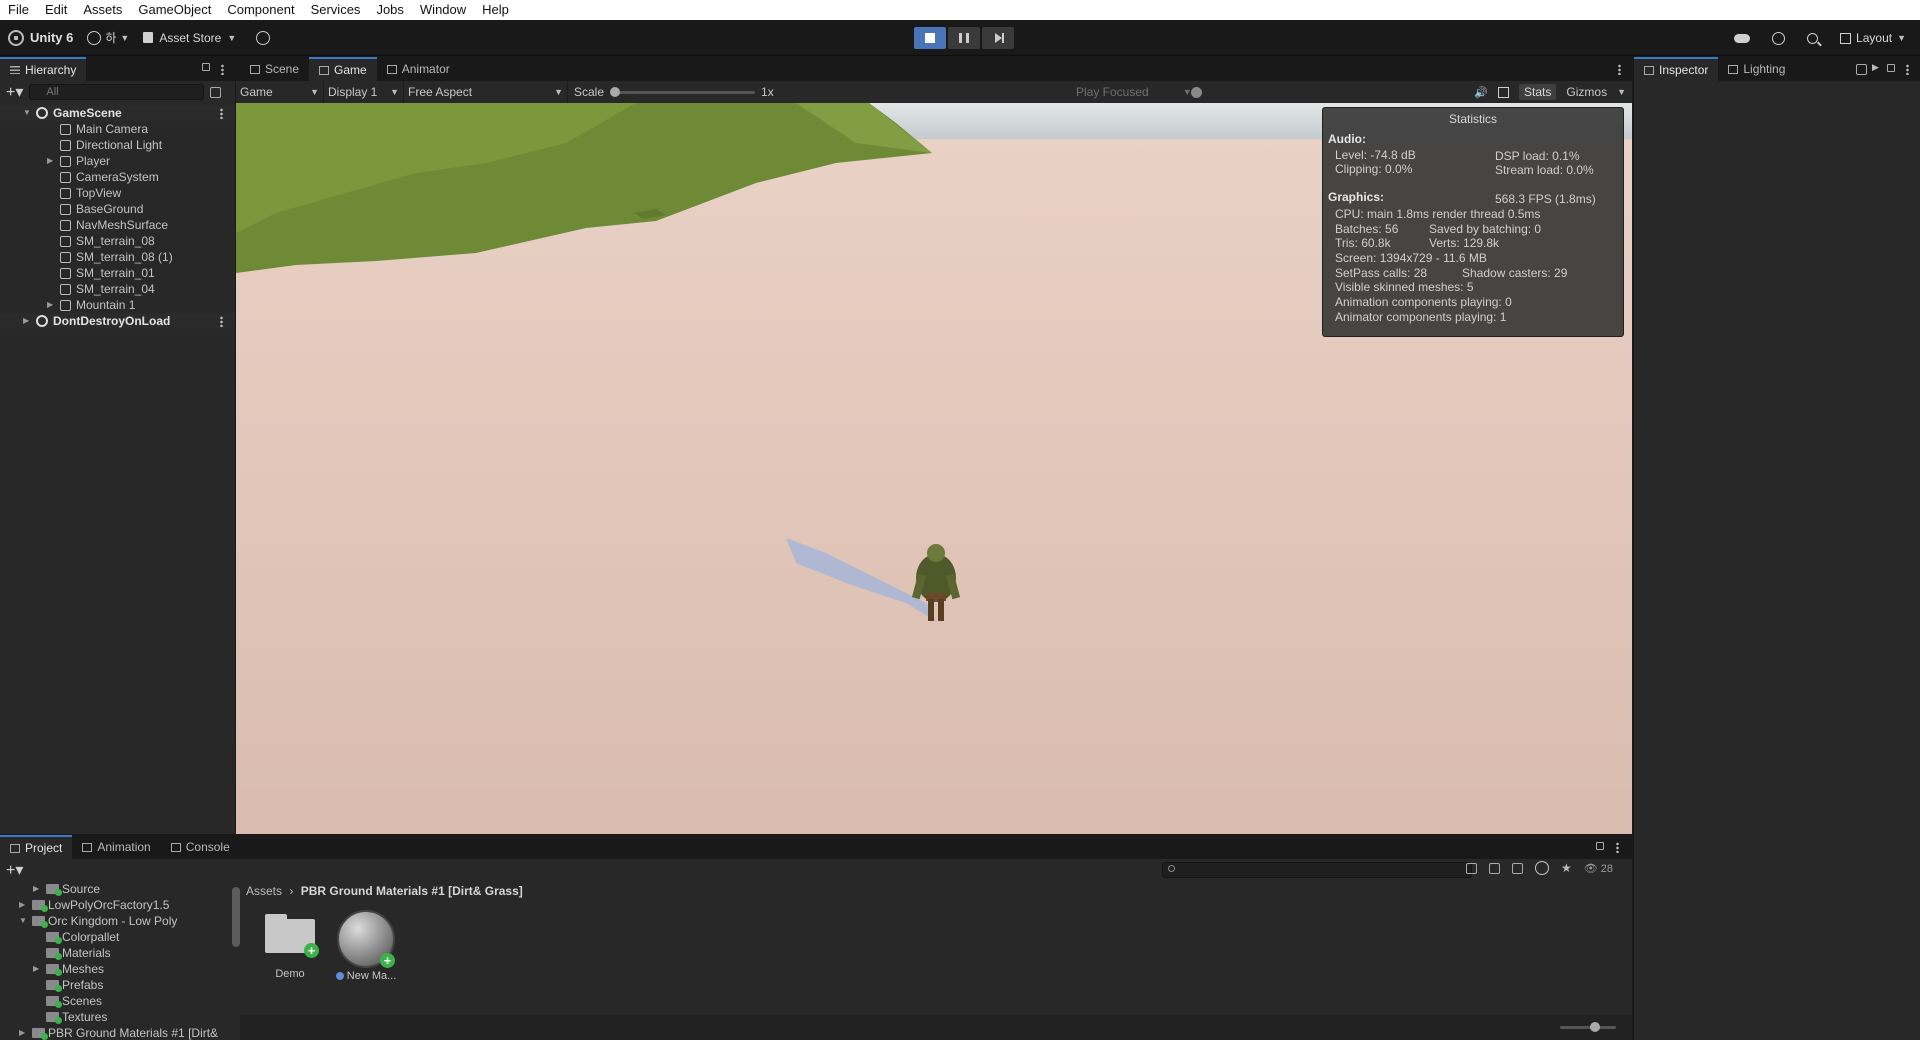 The image size is (1920, 1040). I want to click on add-icon: +▾, so click(14, 92).